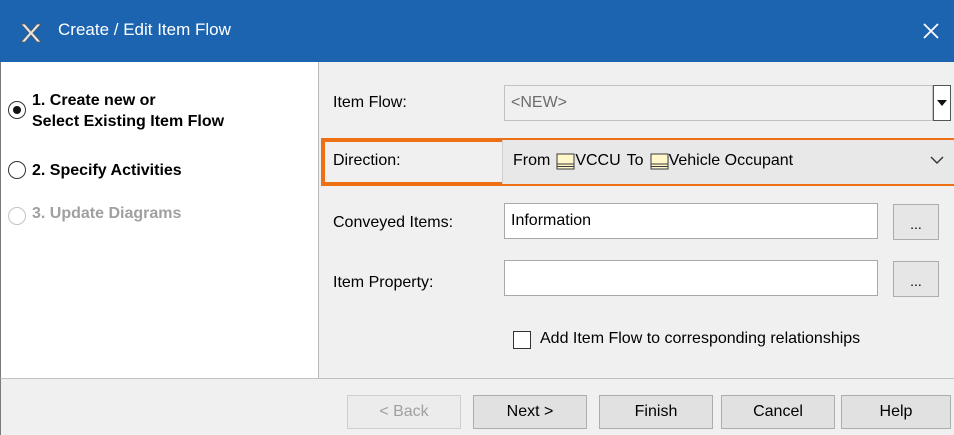 Image resolution: width=954 pixels, height=435 pixels. What do you see at coordinates (656, 412) in the screenshot?
I see `finish-button: Finish` at bounding box center [656, 412].